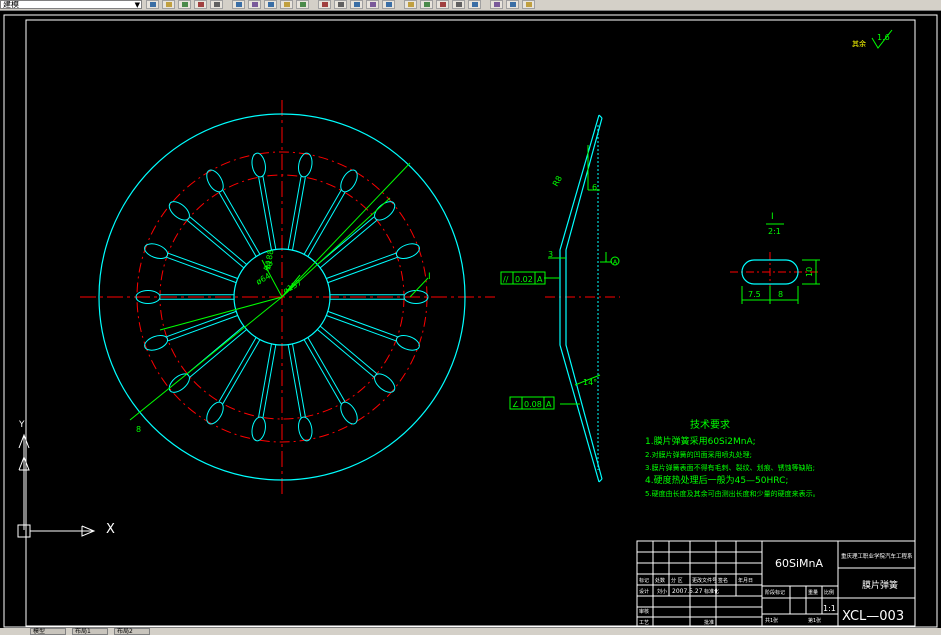 The width and height of the screenshot is (941, 635). I want to click on tech-item-4: 4.硬度热处理后一般为45—50HRC;, so click(716, 480).